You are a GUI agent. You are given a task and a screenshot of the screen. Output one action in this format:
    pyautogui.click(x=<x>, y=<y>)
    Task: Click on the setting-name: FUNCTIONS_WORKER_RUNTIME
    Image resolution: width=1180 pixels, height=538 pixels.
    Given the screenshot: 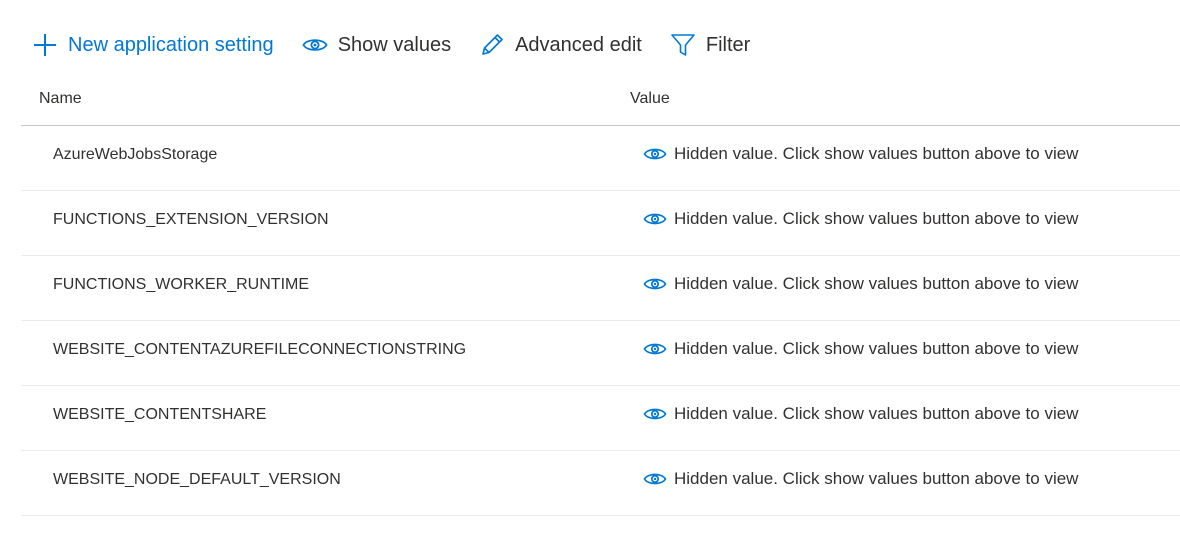 What is the action you would take?
    pyautogui.click(x=181, y=285)
    